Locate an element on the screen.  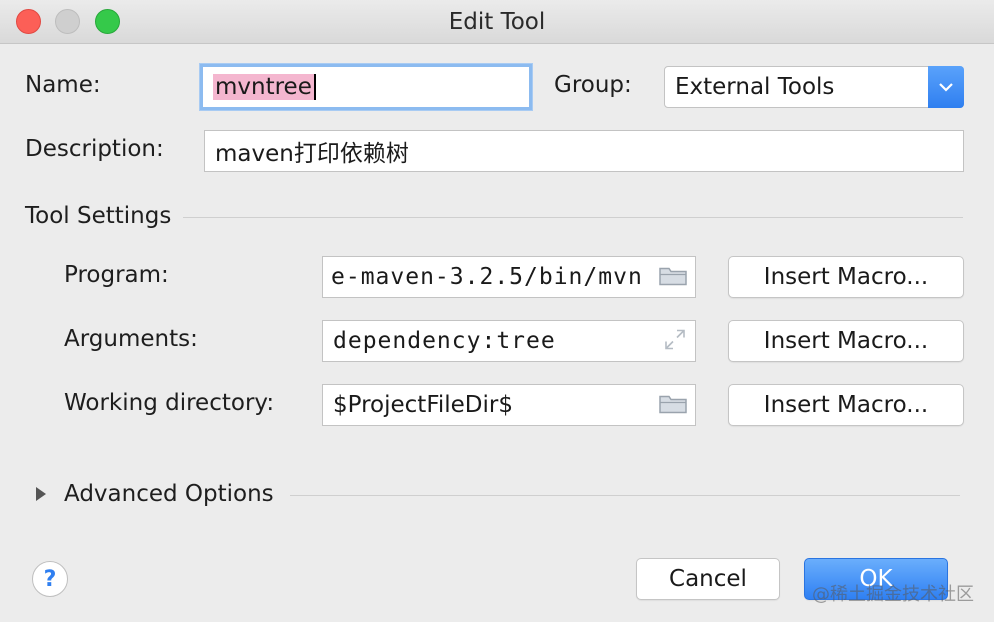
cancel-button: Cancel is located at coordinates (708, 579).